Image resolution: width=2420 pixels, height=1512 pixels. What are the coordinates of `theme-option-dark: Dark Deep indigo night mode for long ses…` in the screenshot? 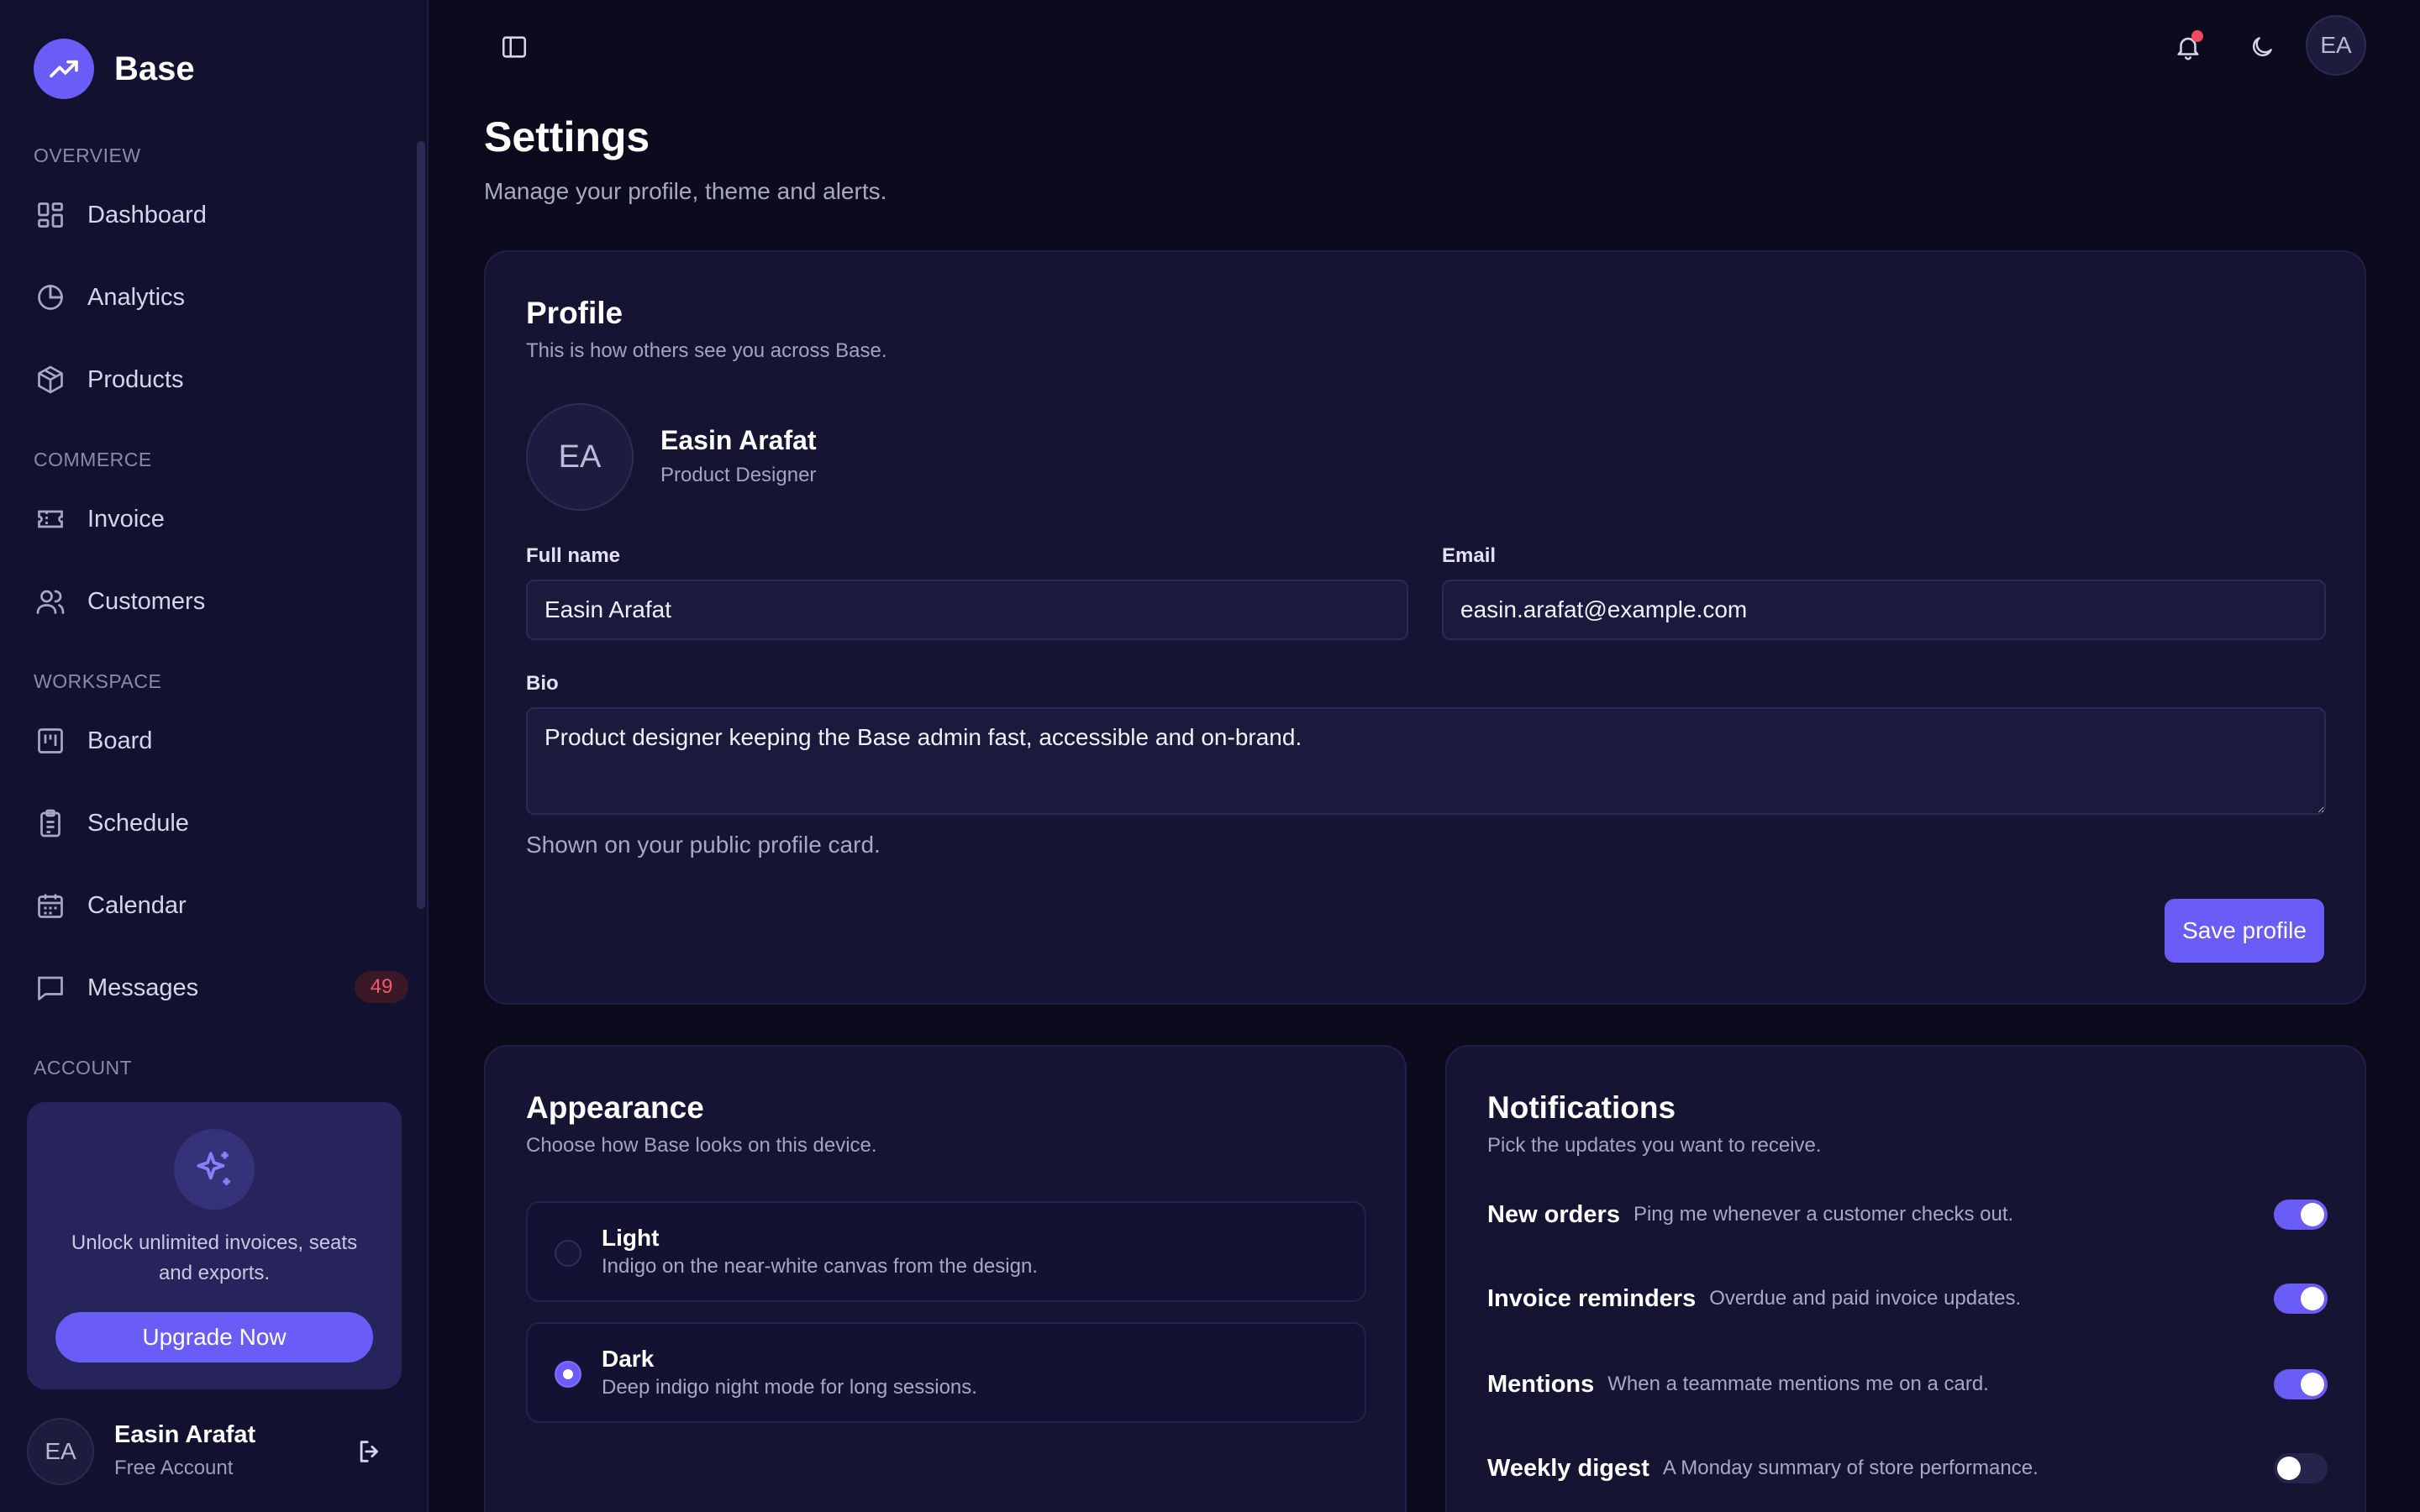 It's located at (946, 1372).